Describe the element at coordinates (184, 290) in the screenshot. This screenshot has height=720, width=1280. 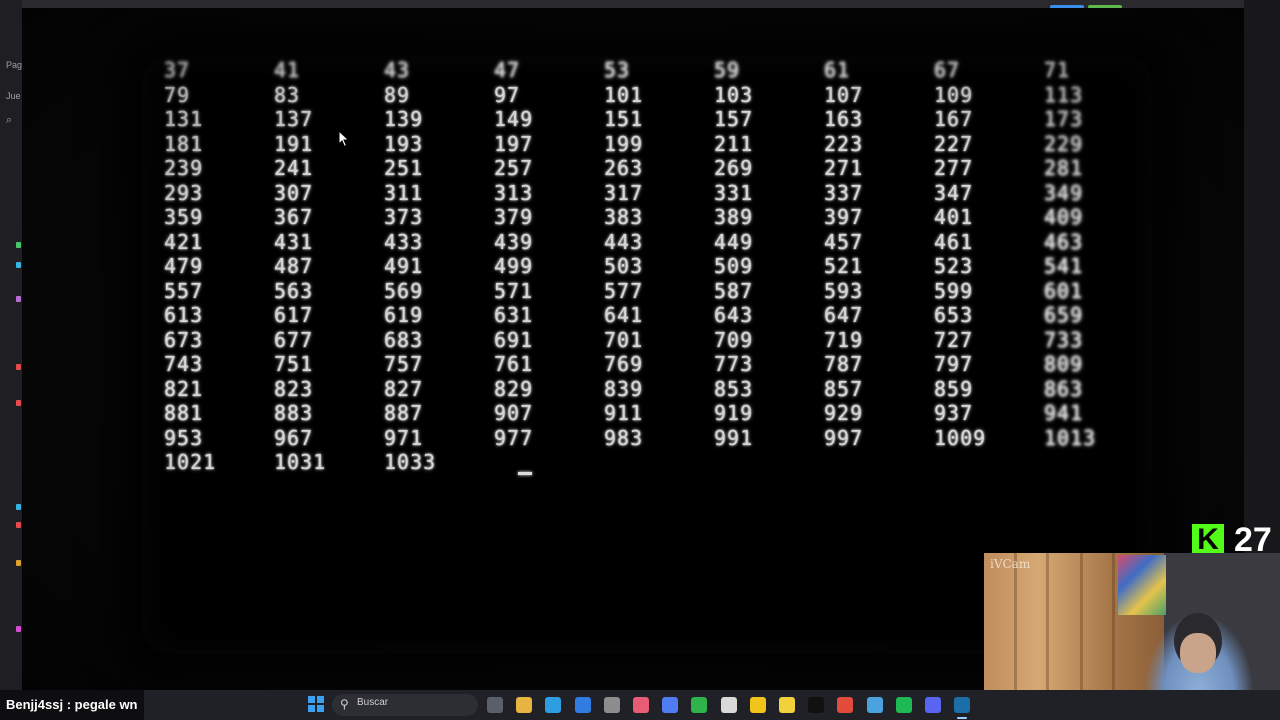
I see `prime-number: 557` at that location.